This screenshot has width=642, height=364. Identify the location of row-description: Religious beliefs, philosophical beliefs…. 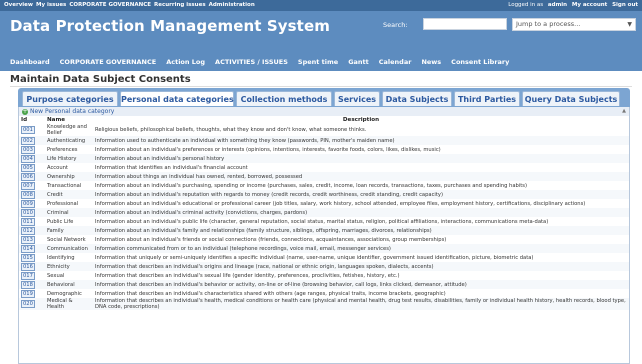
(231, 130).